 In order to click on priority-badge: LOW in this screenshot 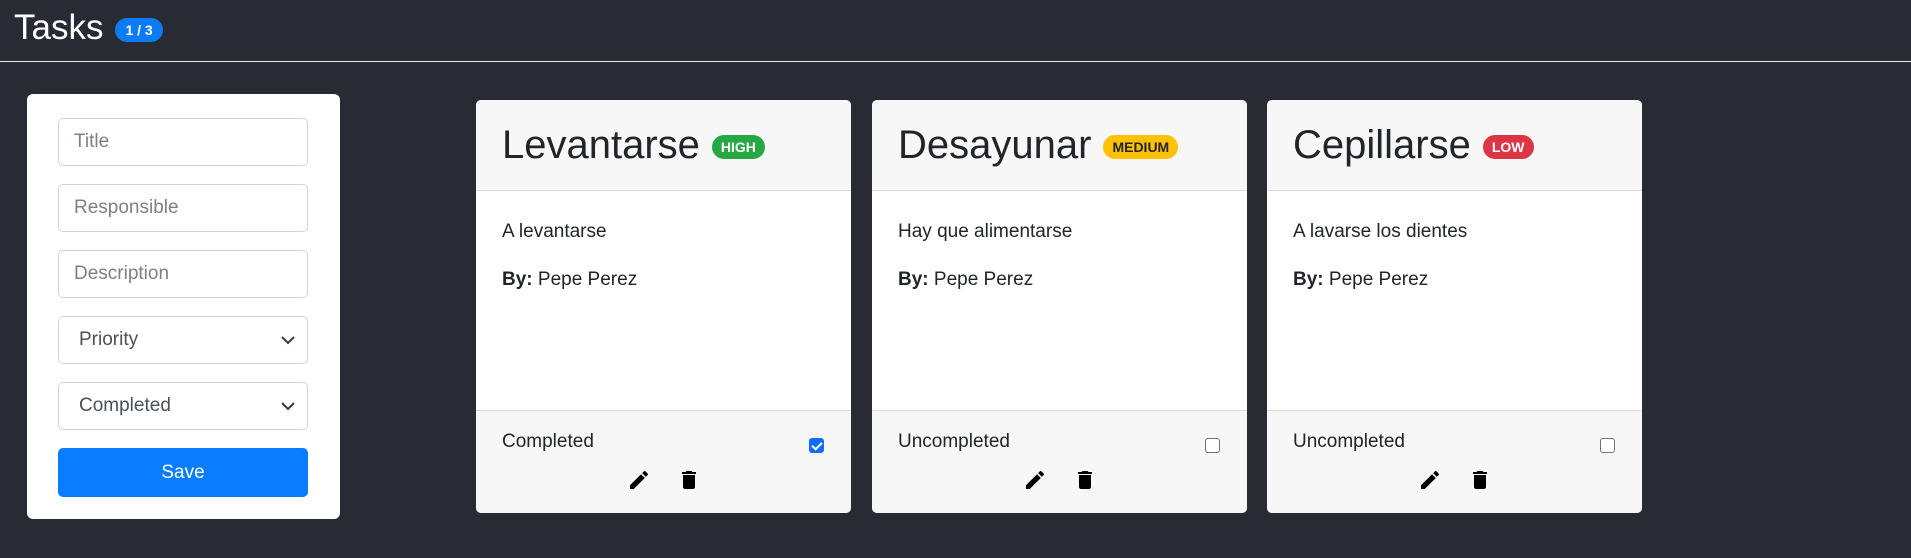, I will do `click(1508, 147)`.